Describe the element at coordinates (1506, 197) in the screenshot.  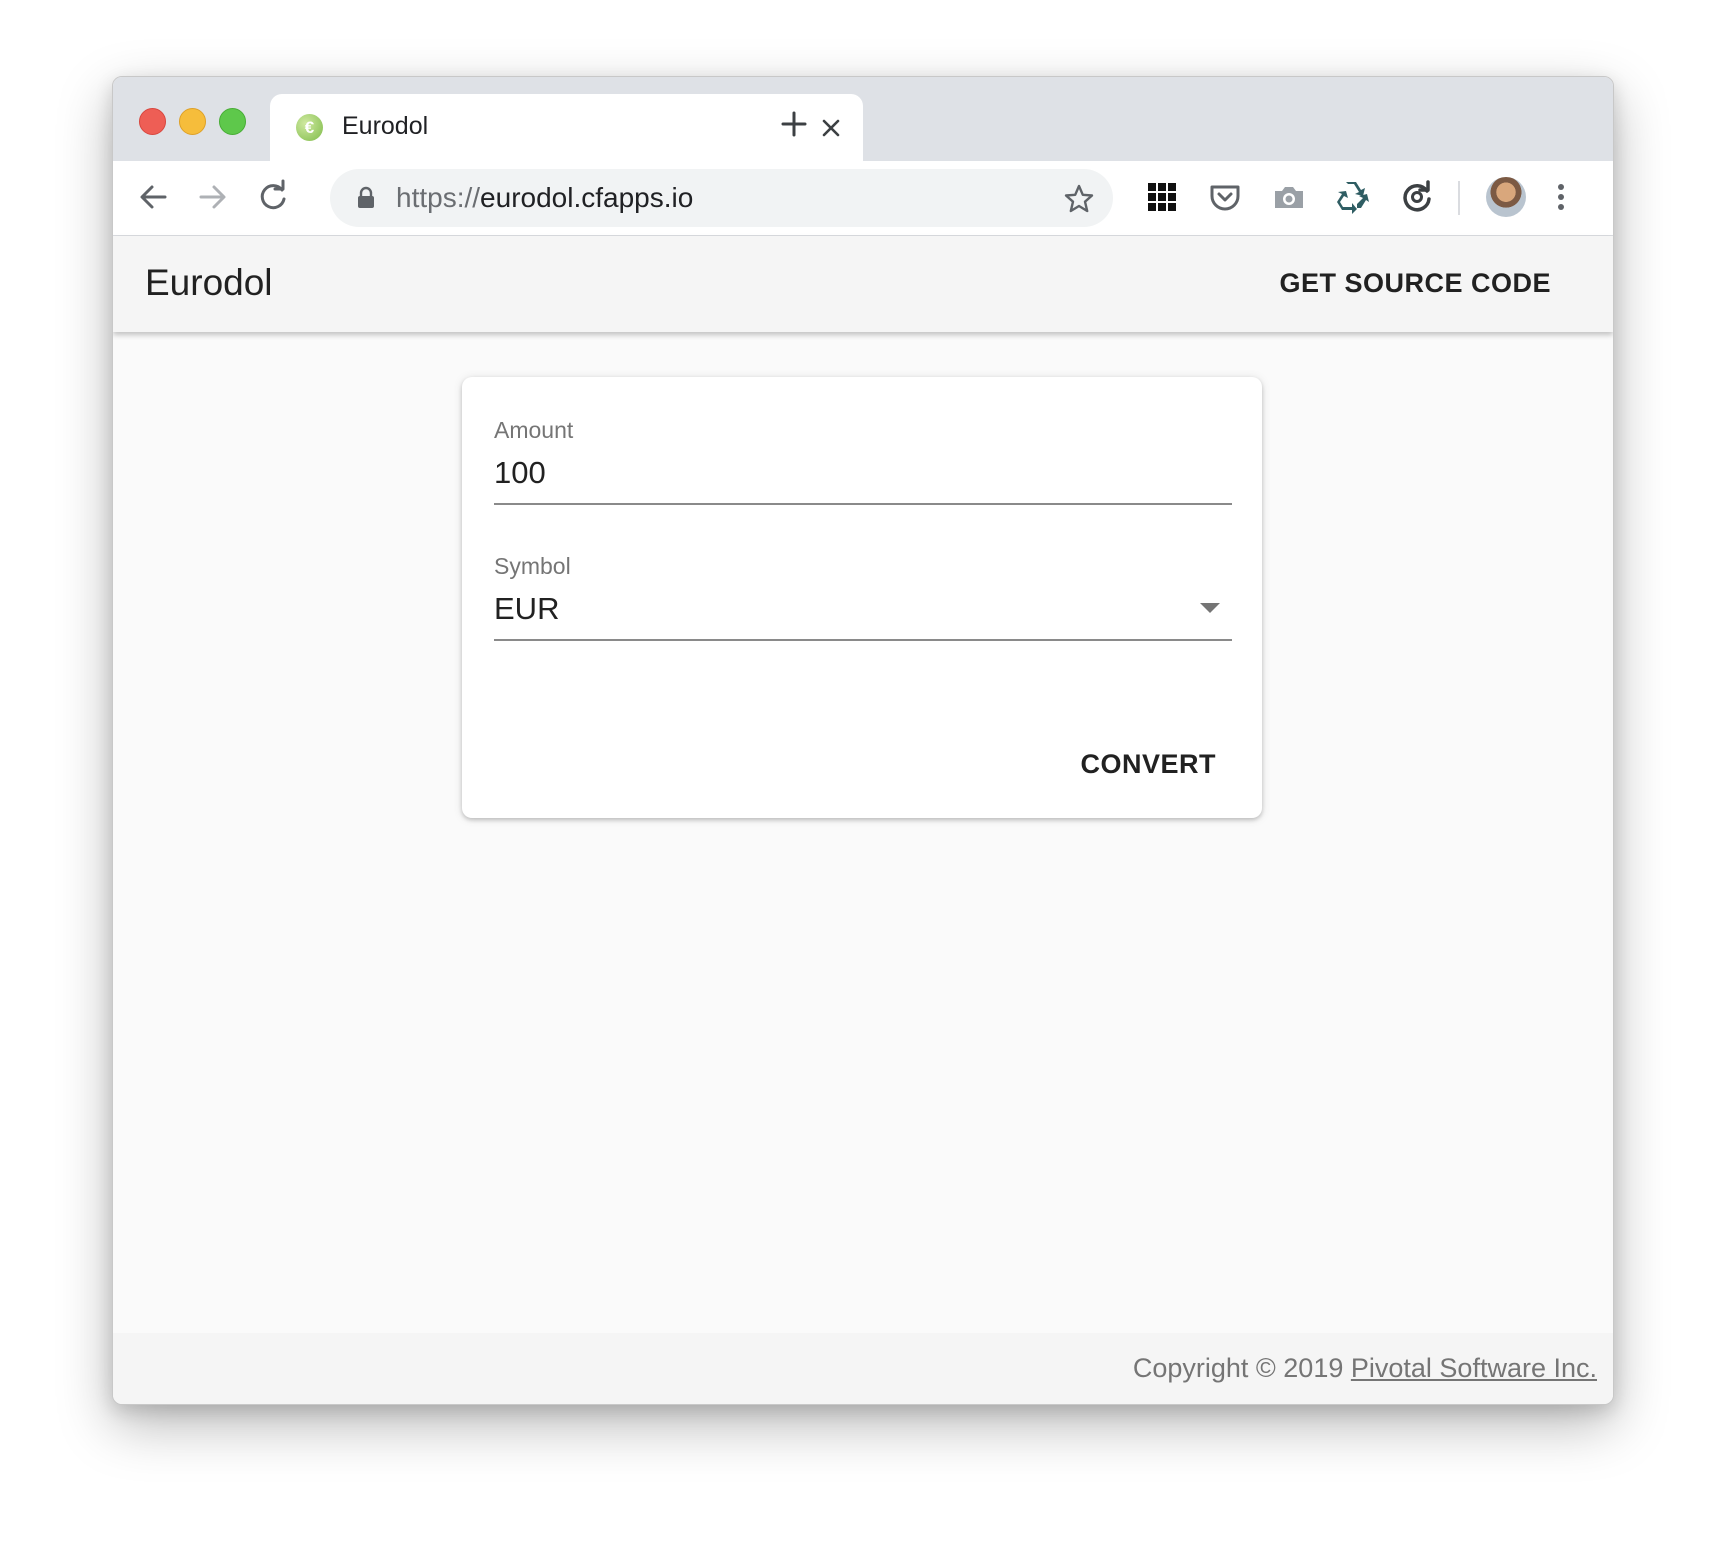
I see `profile-avatar` at that location.